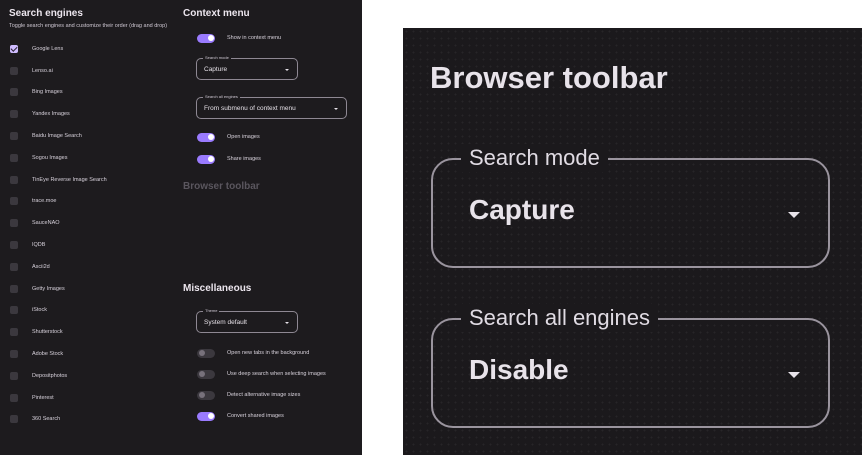 Image resolution: width=862 pixels, height=455 pixels. Describe the element at coordinates (91, 114) in the screenshot. I see `list-item: Yandex Images` at that location.